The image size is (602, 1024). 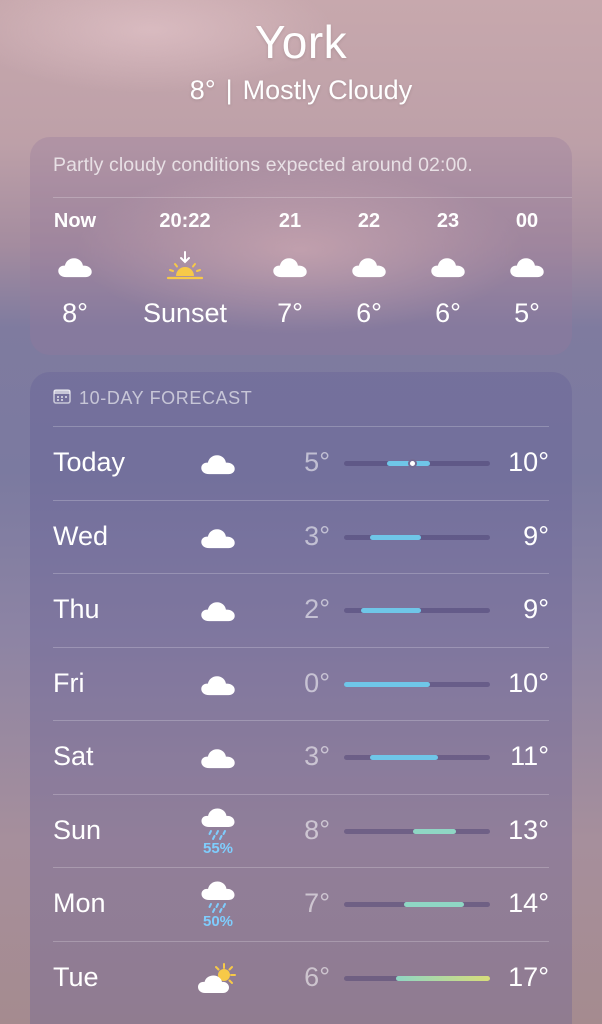 What do you see at coordinates (301, 536) in the screenshot?
I see `forecast-row: Wed 3° 9°` at bounding box center [301, 536].